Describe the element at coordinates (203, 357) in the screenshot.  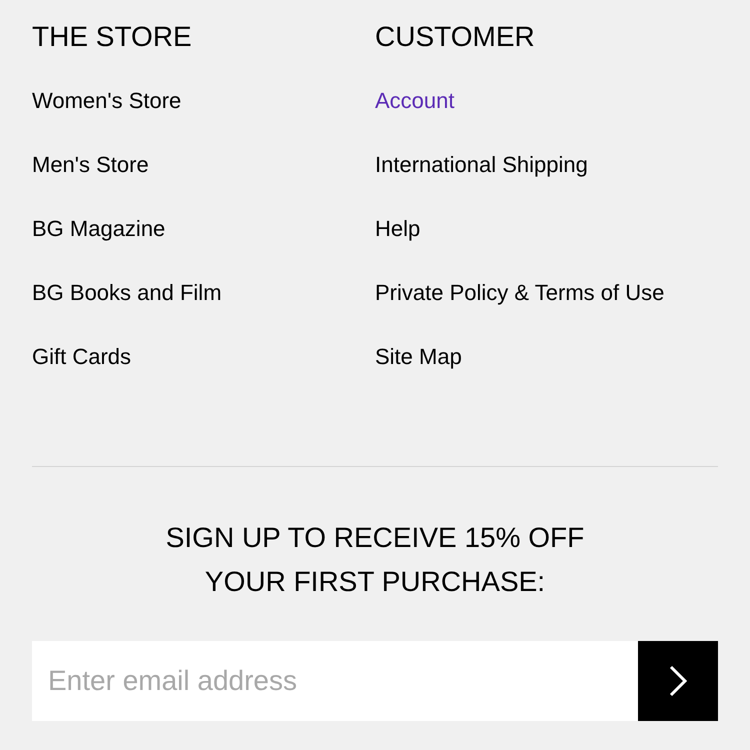
I see `footer-link: Gift Cards` at that location.